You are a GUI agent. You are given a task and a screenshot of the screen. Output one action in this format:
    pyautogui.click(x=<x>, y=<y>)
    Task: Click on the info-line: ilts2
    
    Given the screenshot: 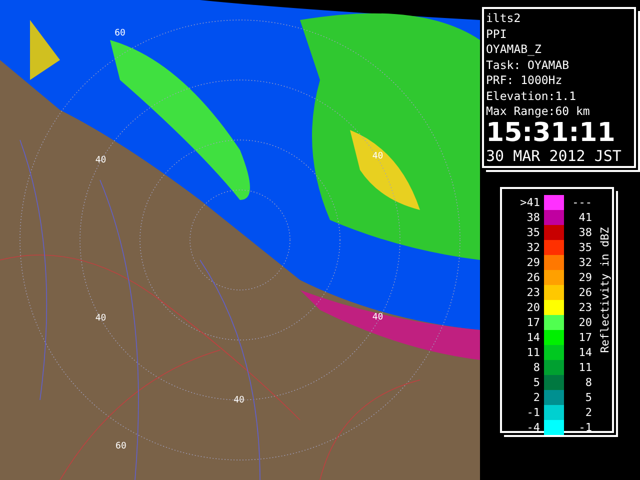 What is the action you would take?
    pyautogui.click(x=504, y=18)
    